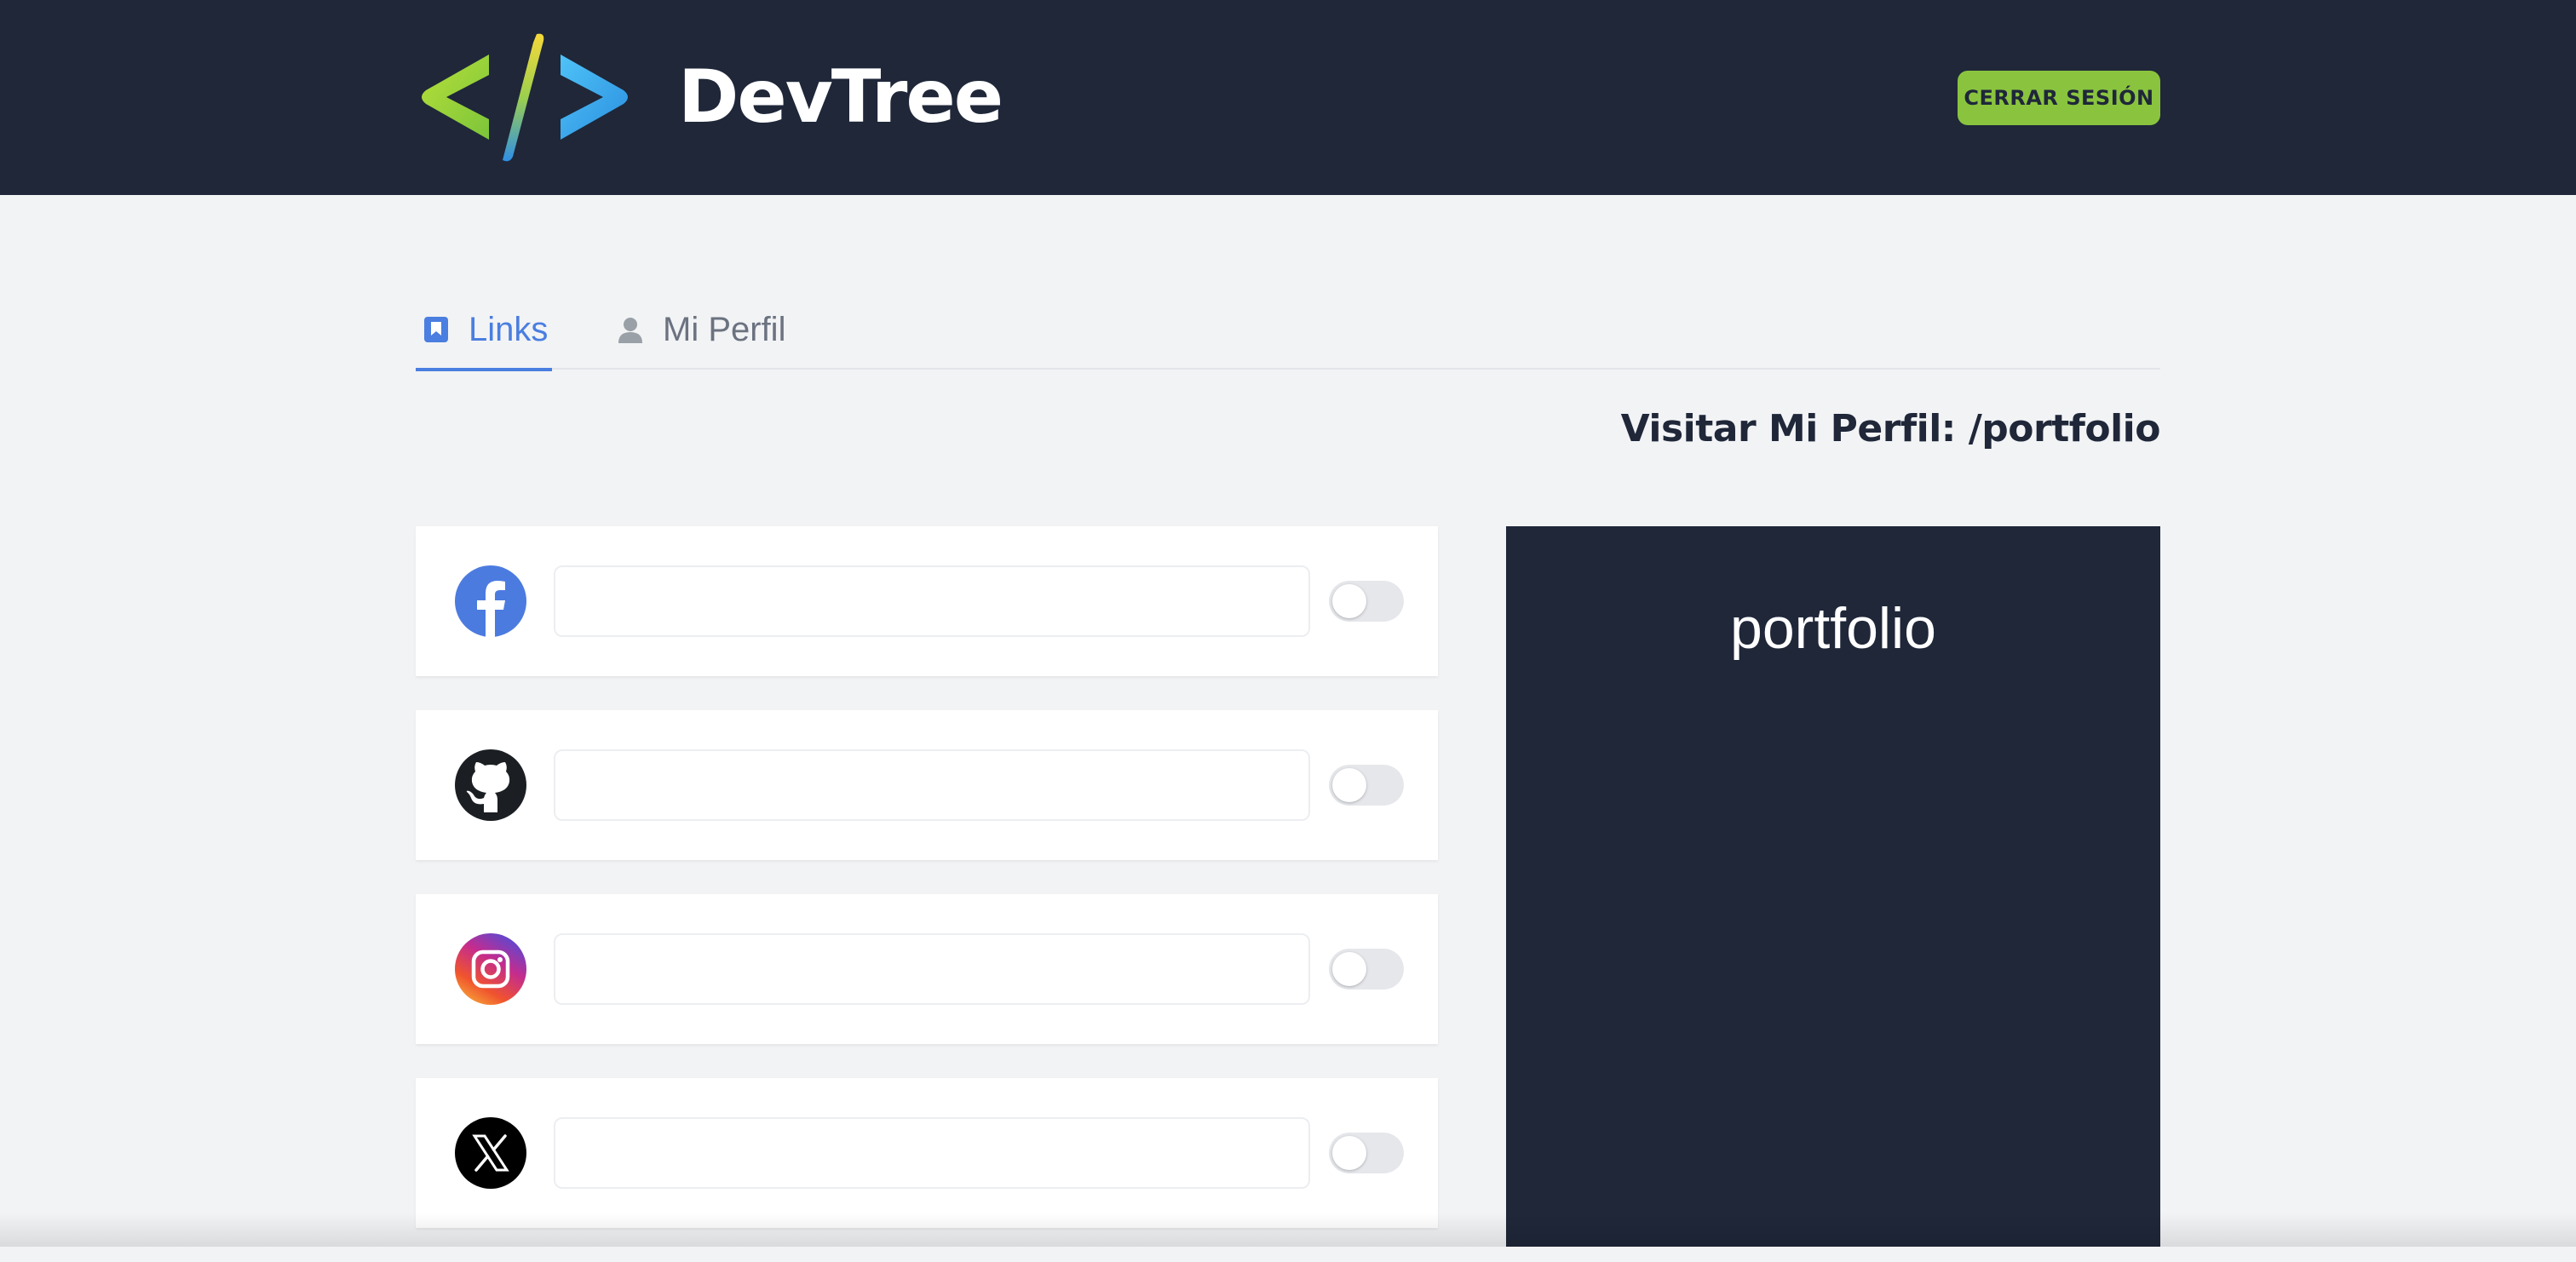 The width and height of the screenshot is (2576, 1262). Describe the element at coordinates (509, 329) in the screenshot. I see `tab-links-label: Links` at that location.